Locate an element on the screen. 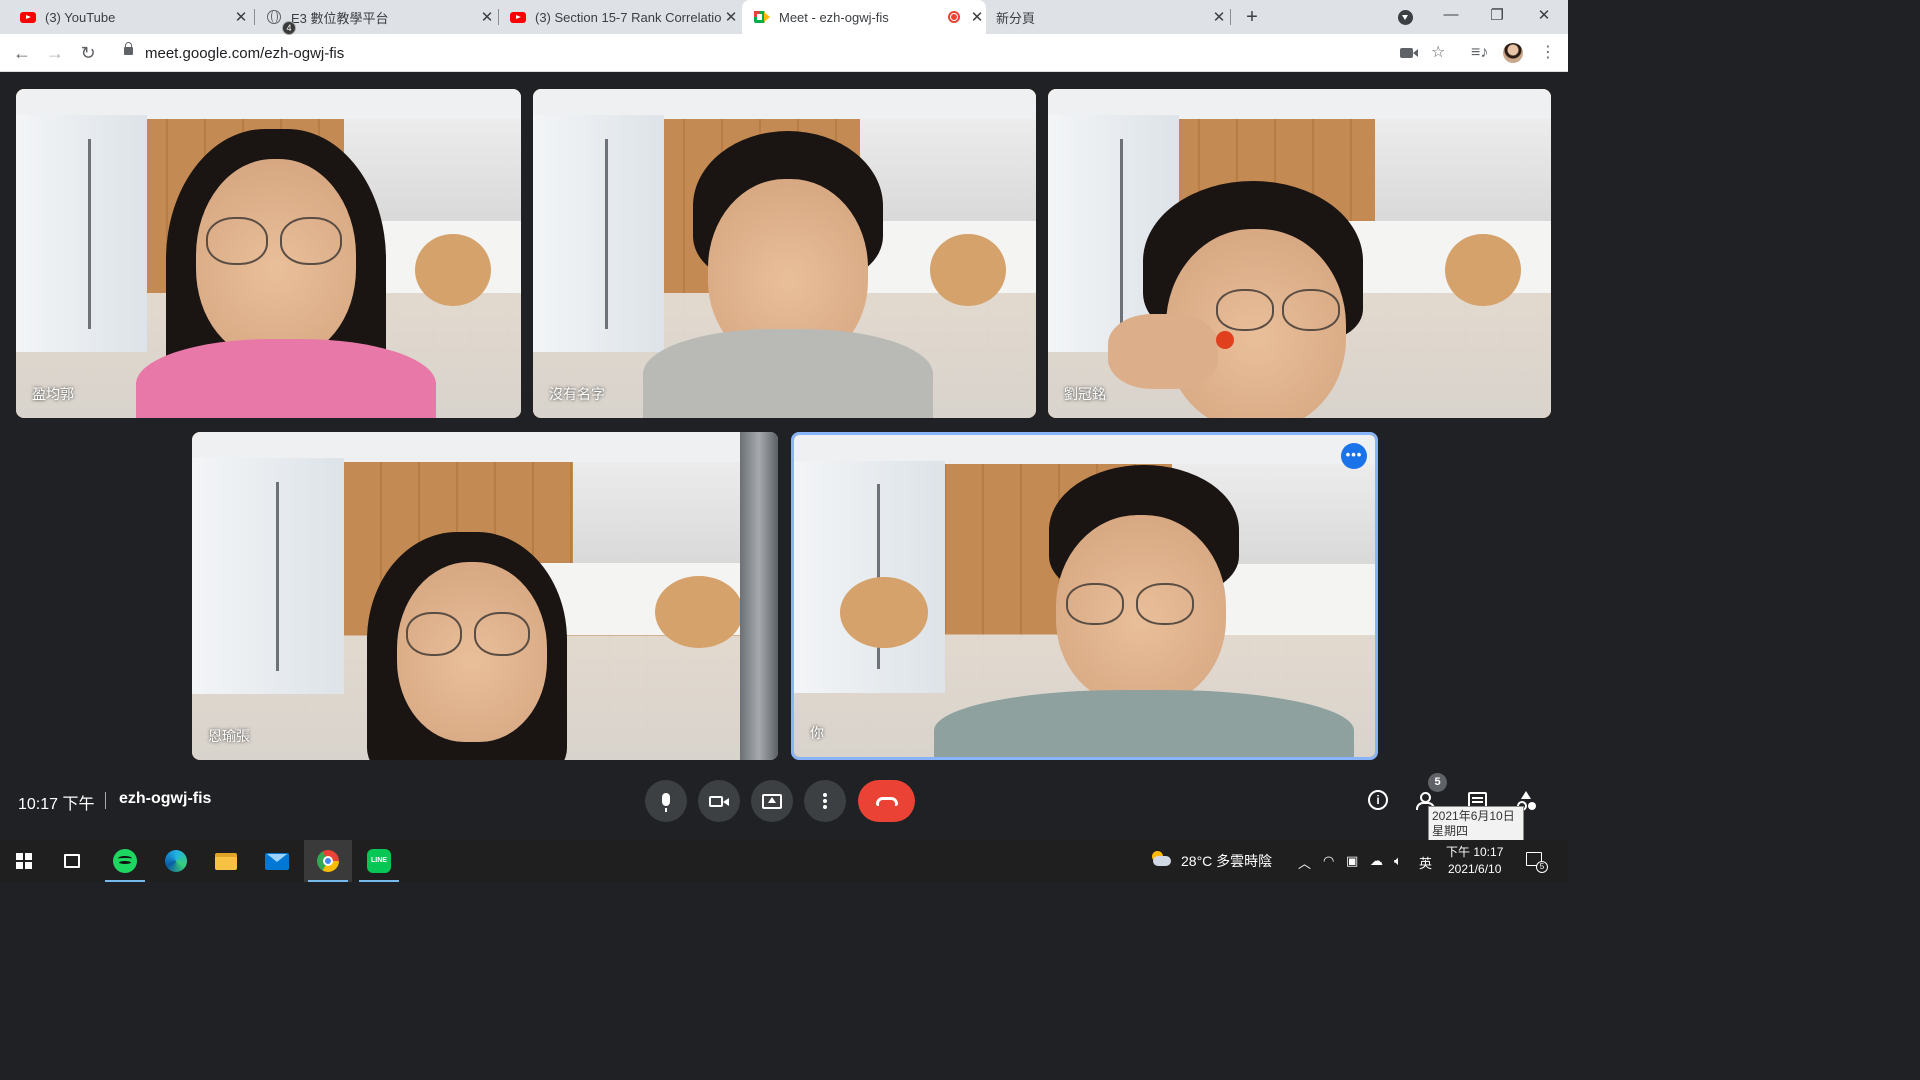 This screenshot has width=1920, height=1080. line-taskbar-button: LINE is located at coordinates (379, 861).